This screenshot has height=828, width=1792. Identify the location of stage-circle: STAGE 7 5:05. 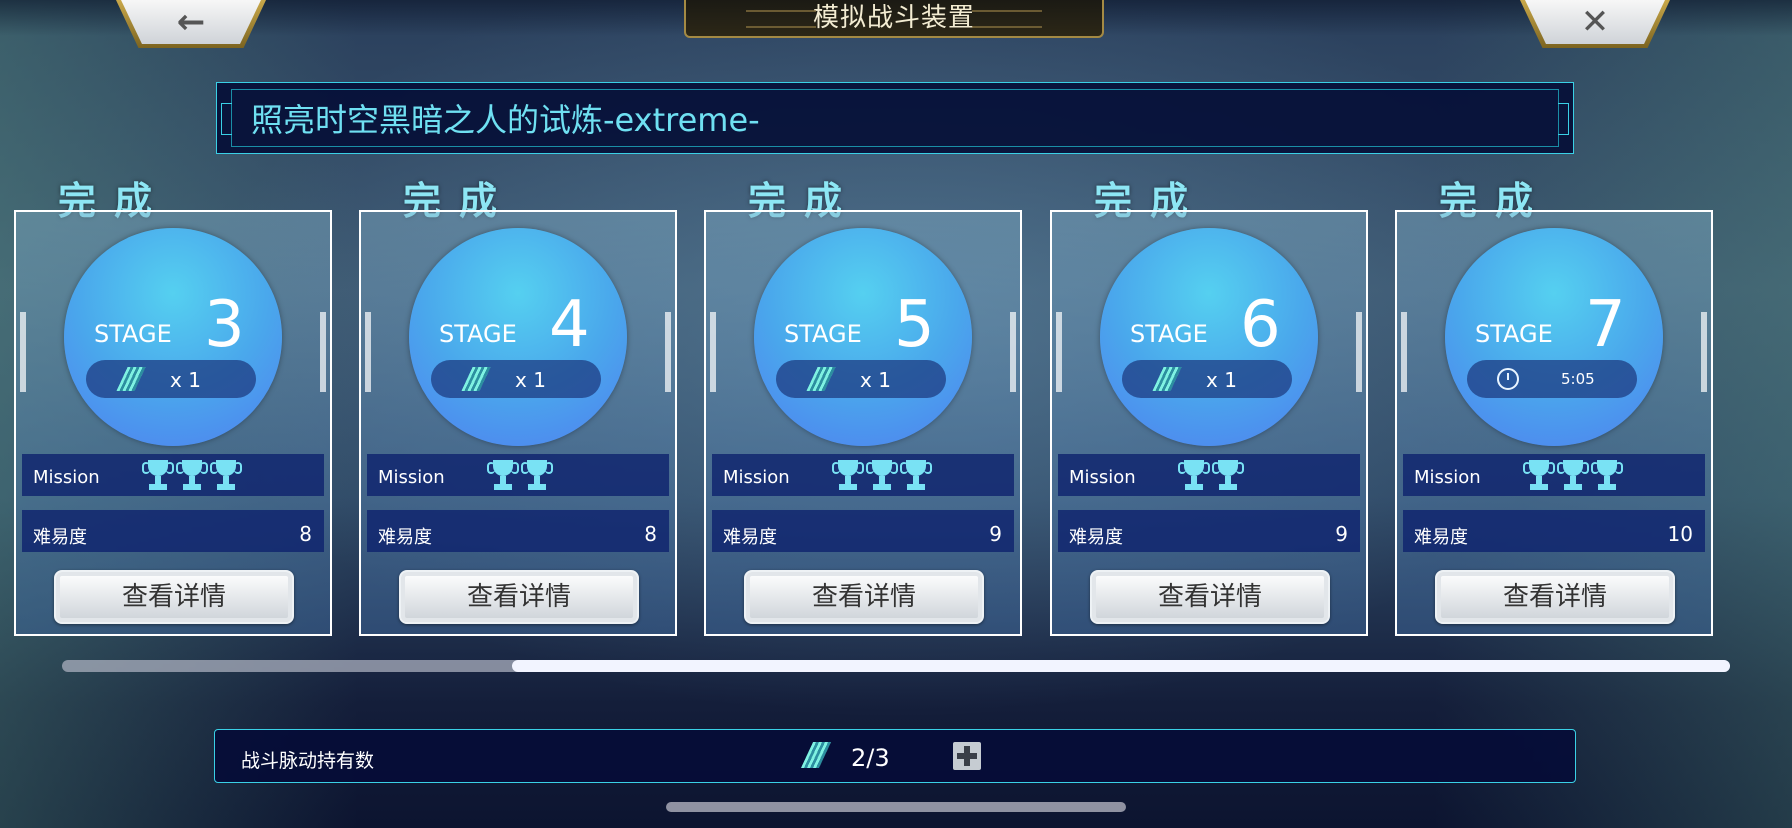
(1554, 337).